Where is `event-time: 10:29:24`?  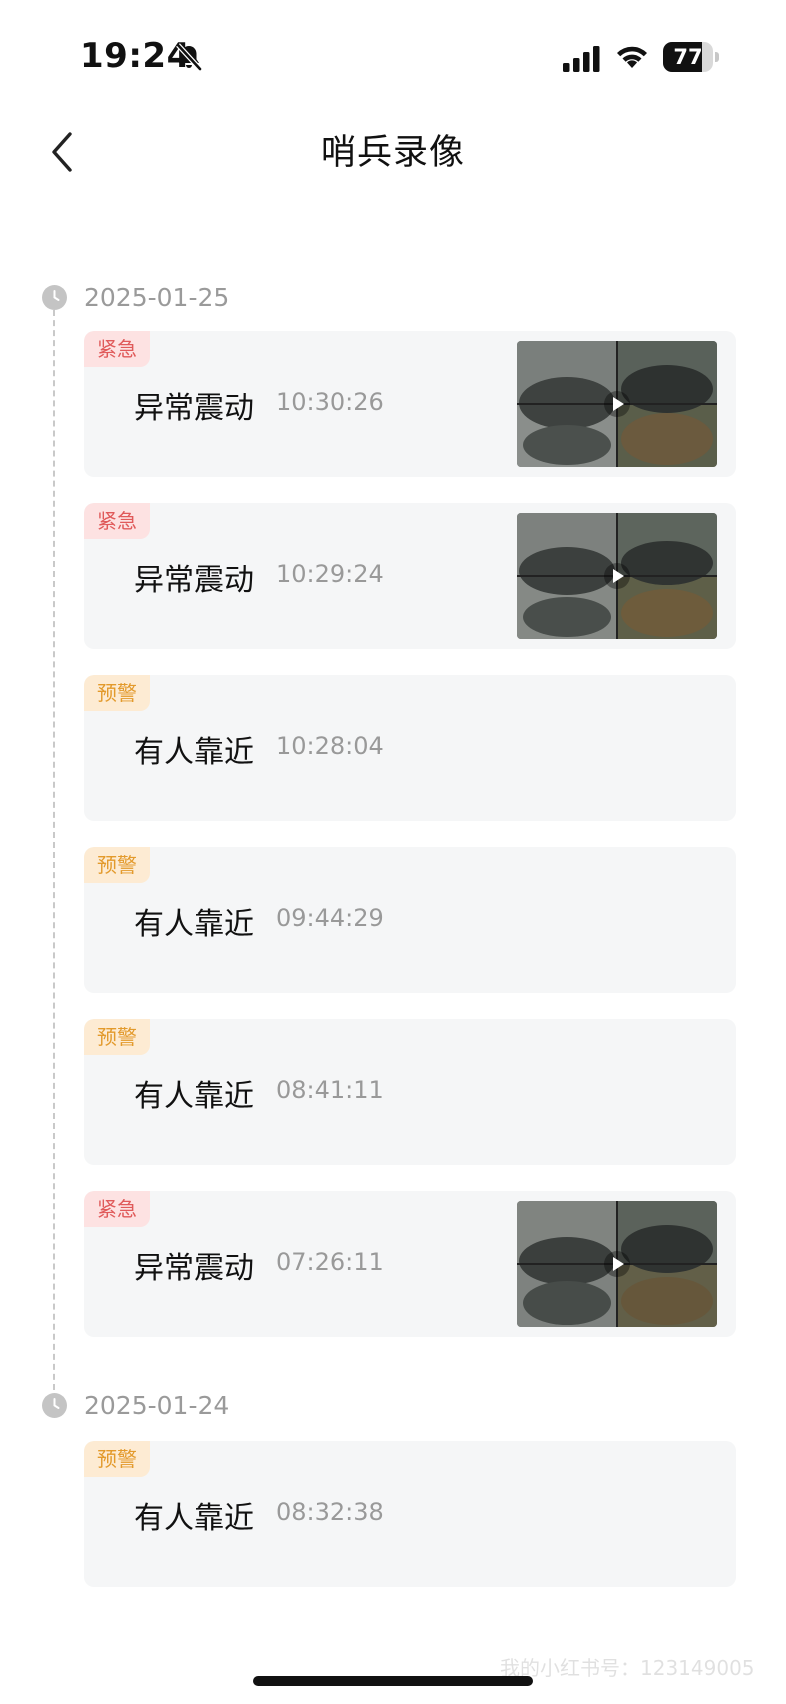 event-time: 10:29:24 is located at coordinates (330, 574).